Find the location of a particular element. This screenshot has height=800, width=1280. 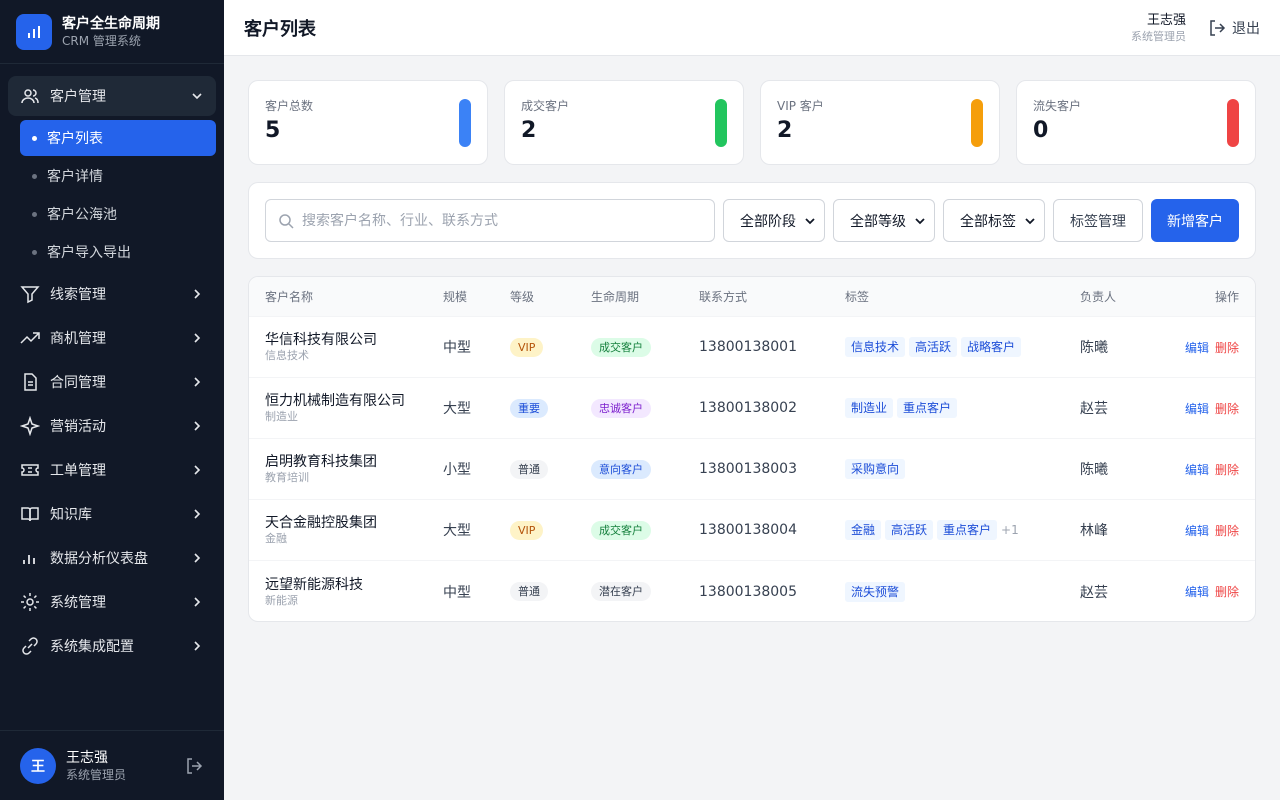

sidebar-item-customer-pool: 客户公海池 is located at coordinates (118, 214).